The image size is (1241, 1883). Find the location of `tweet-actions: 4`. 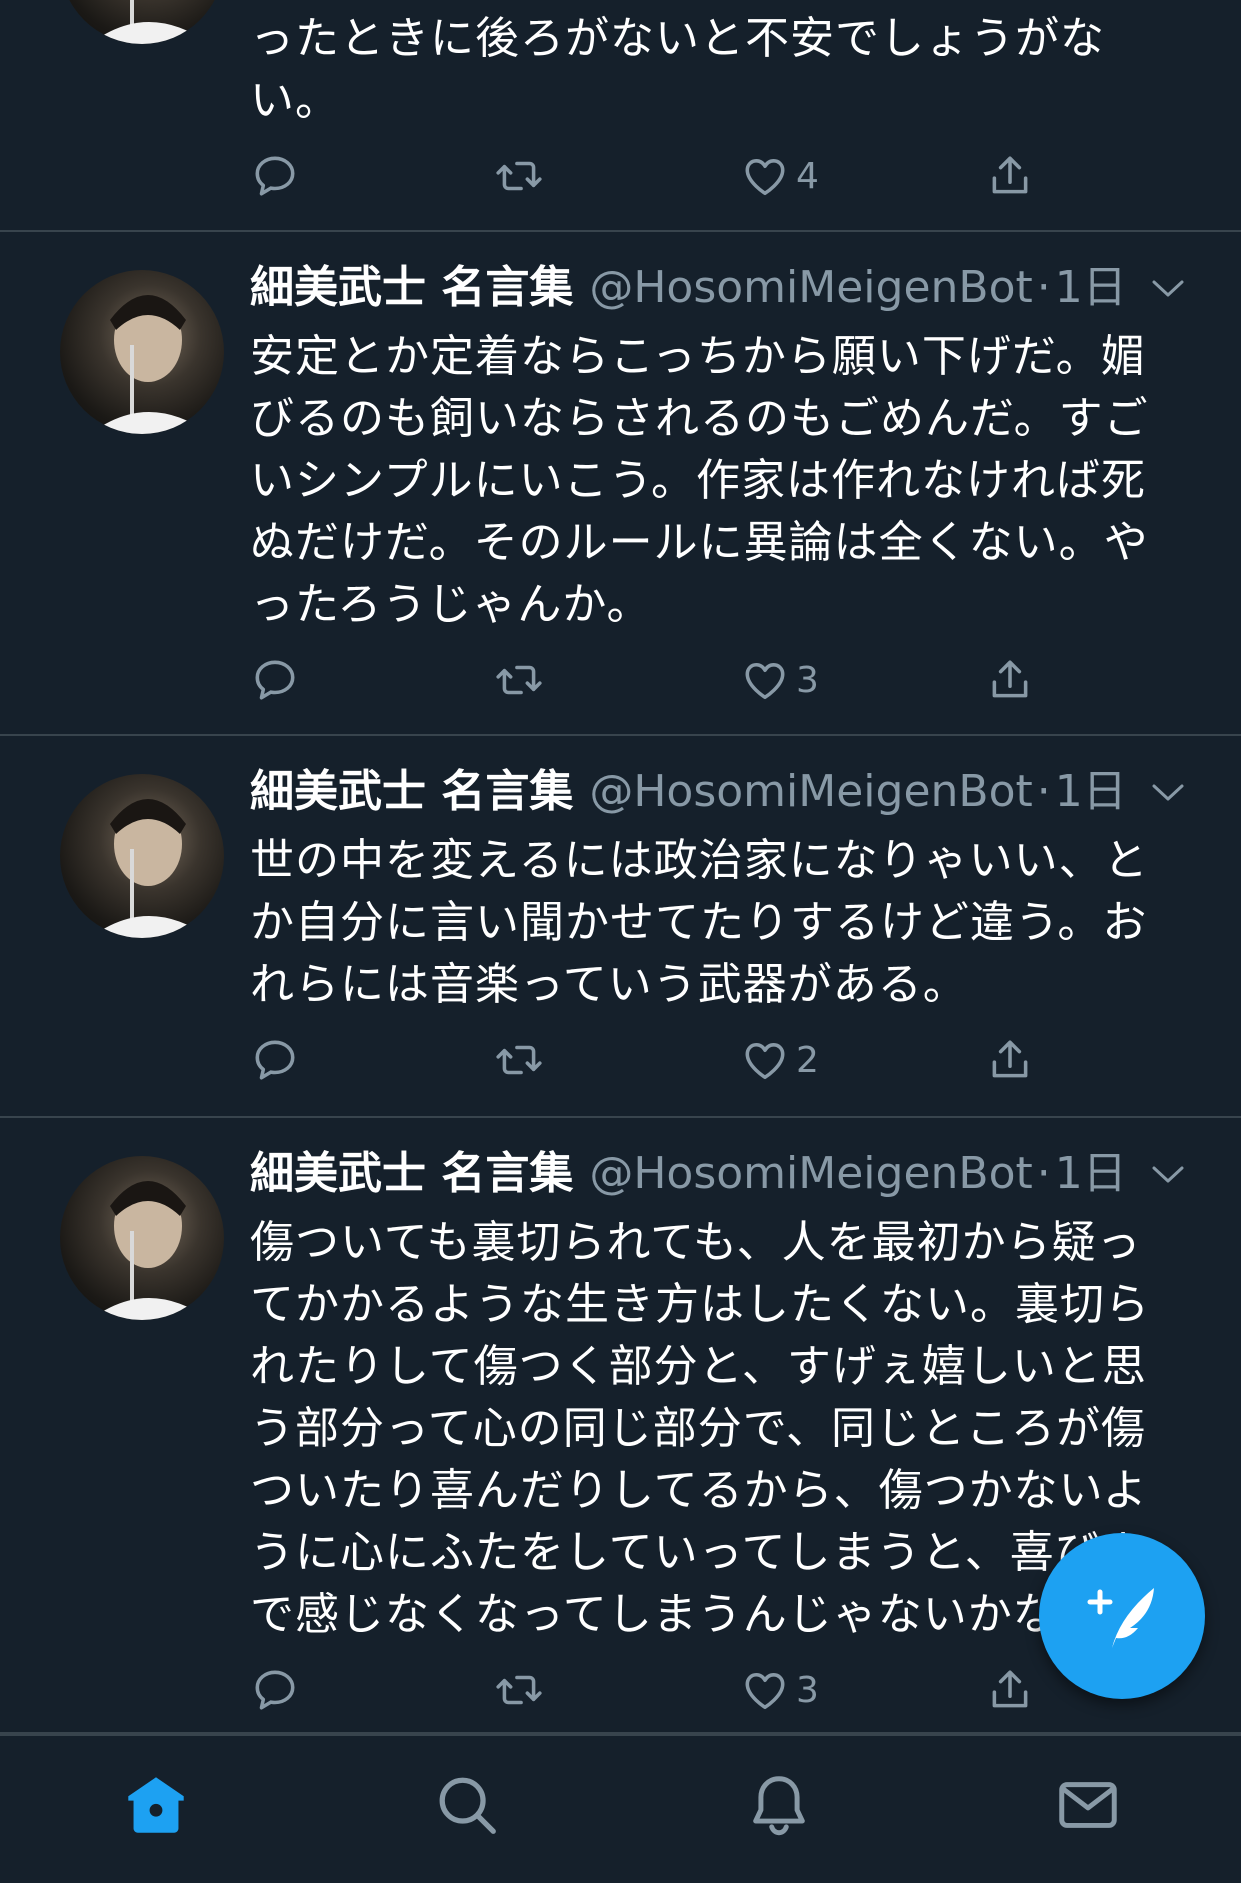

tweet-actions: 4 is located at coordinates (650, 176).